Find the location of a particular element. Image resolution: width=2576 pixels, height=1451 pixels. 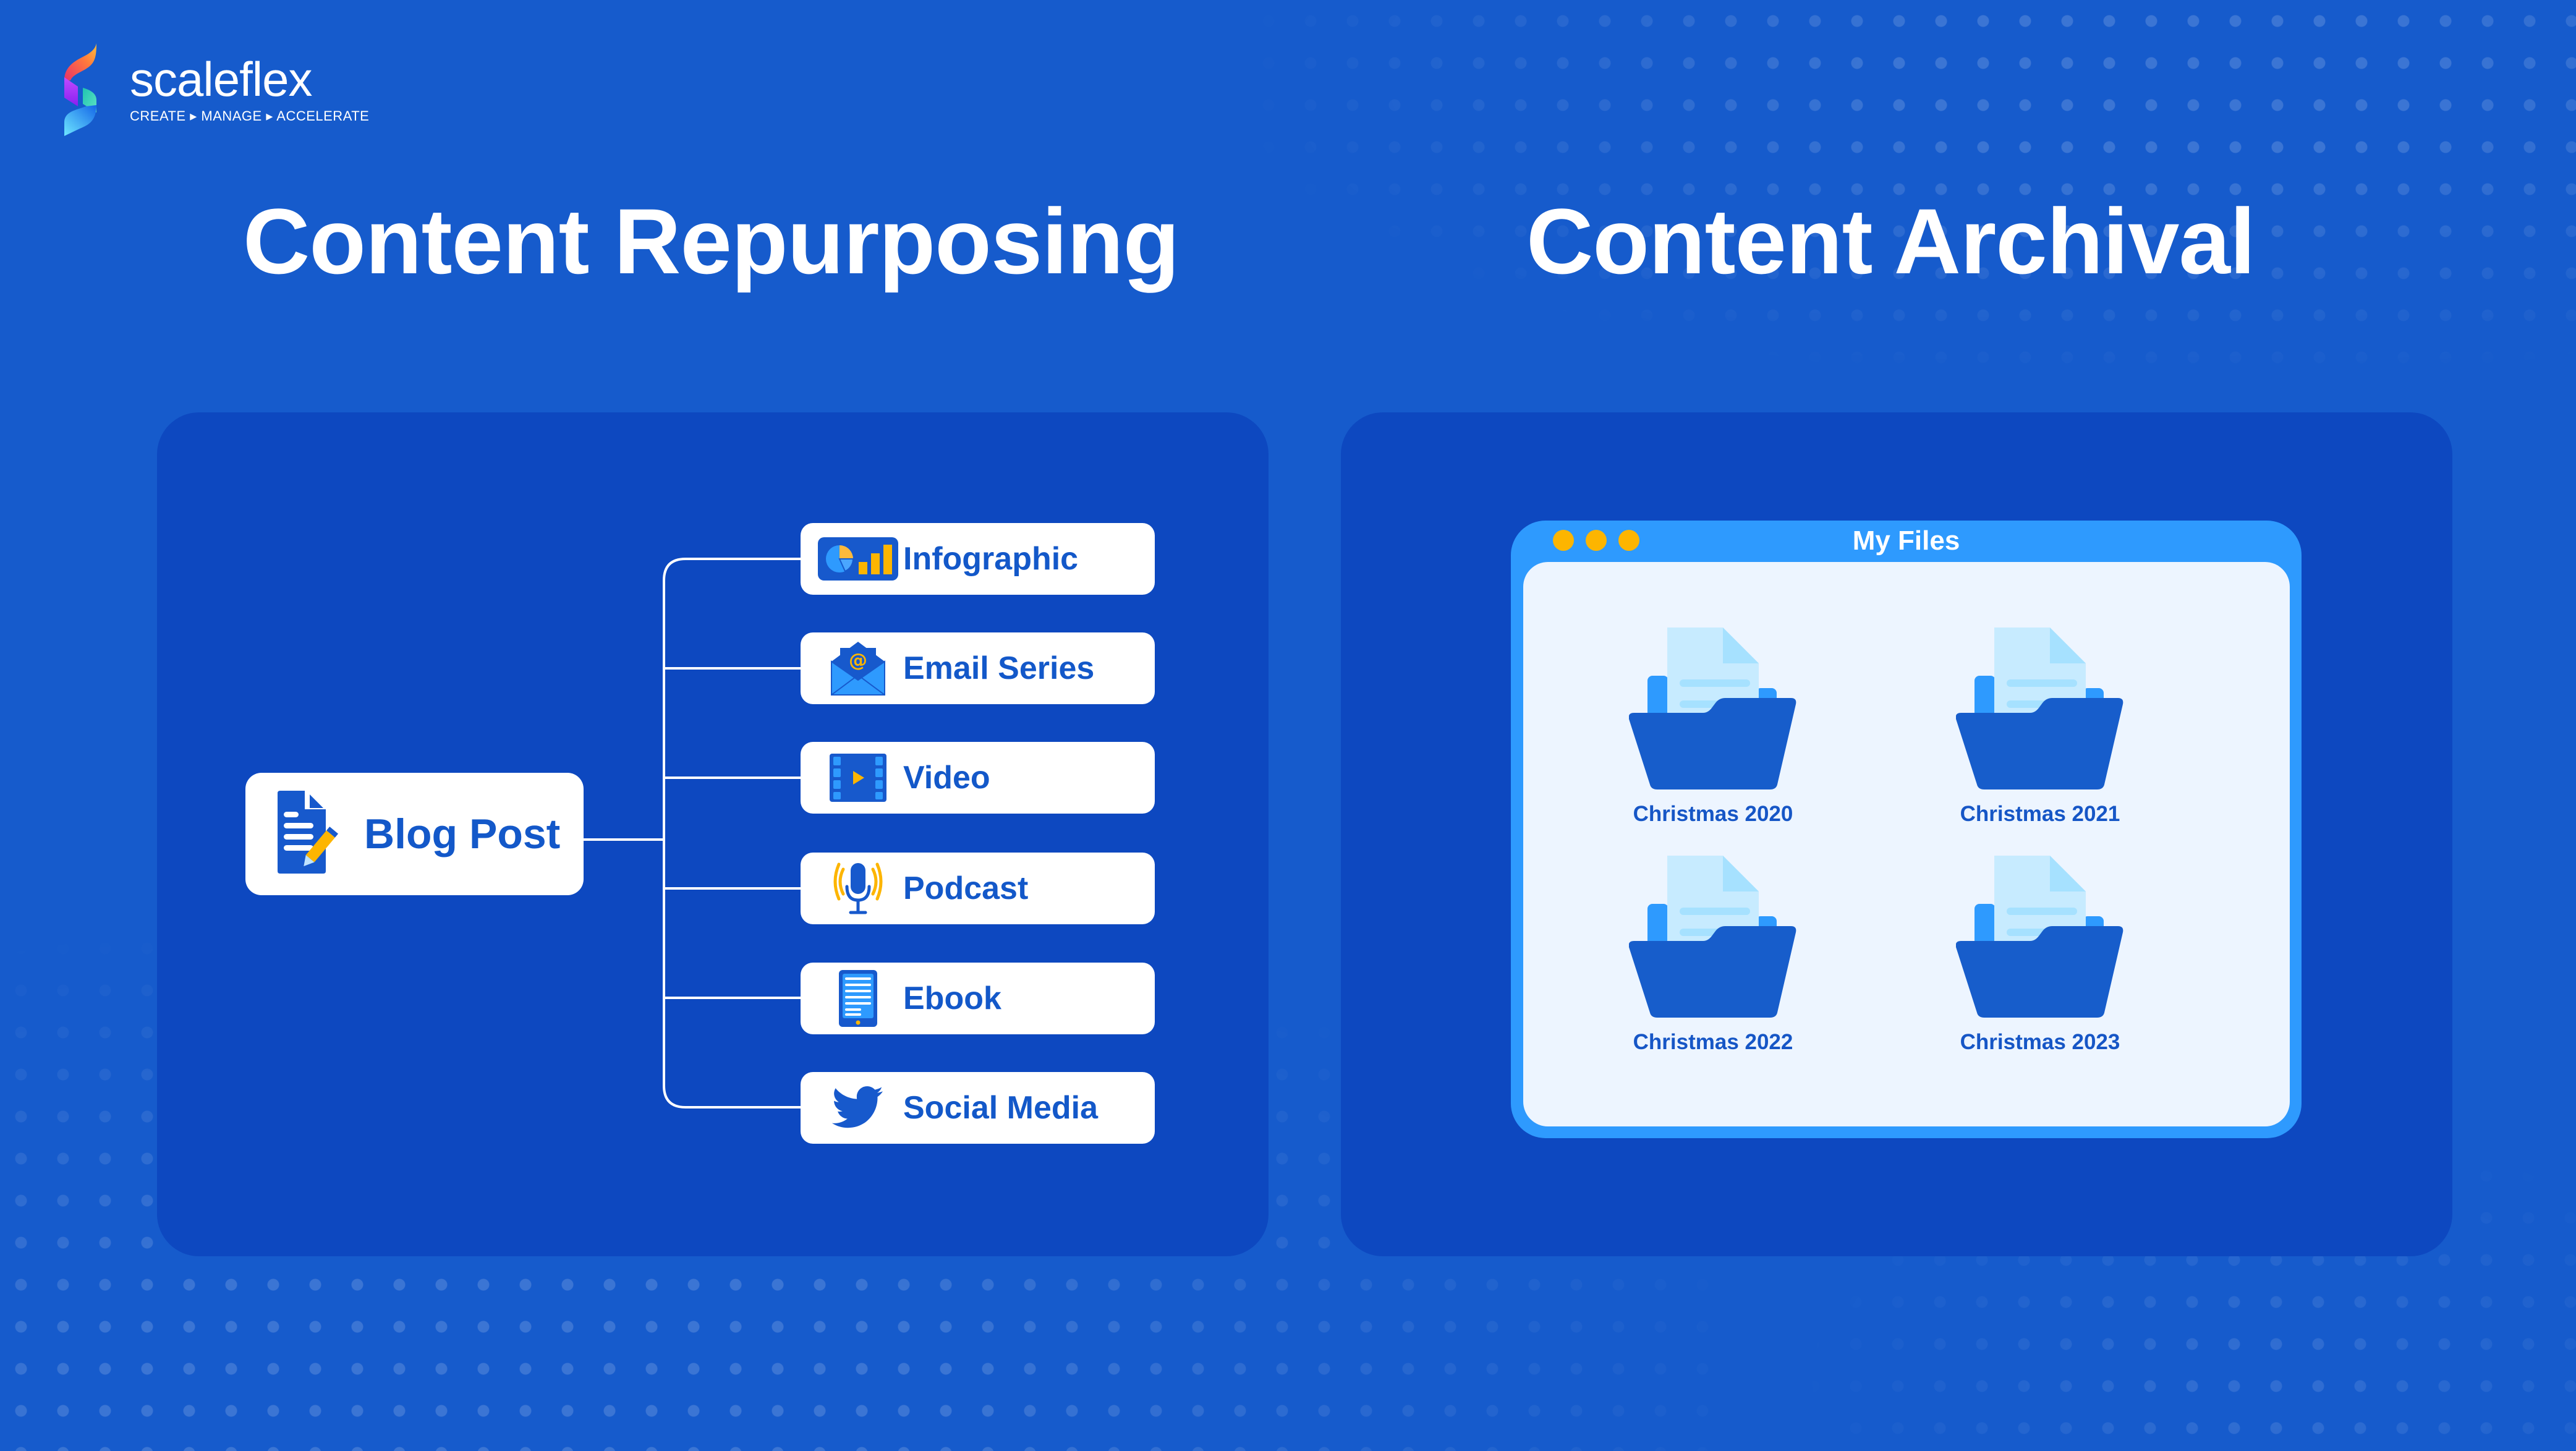

output-card-ebook: Ebook is located at coordinates (978, 998).